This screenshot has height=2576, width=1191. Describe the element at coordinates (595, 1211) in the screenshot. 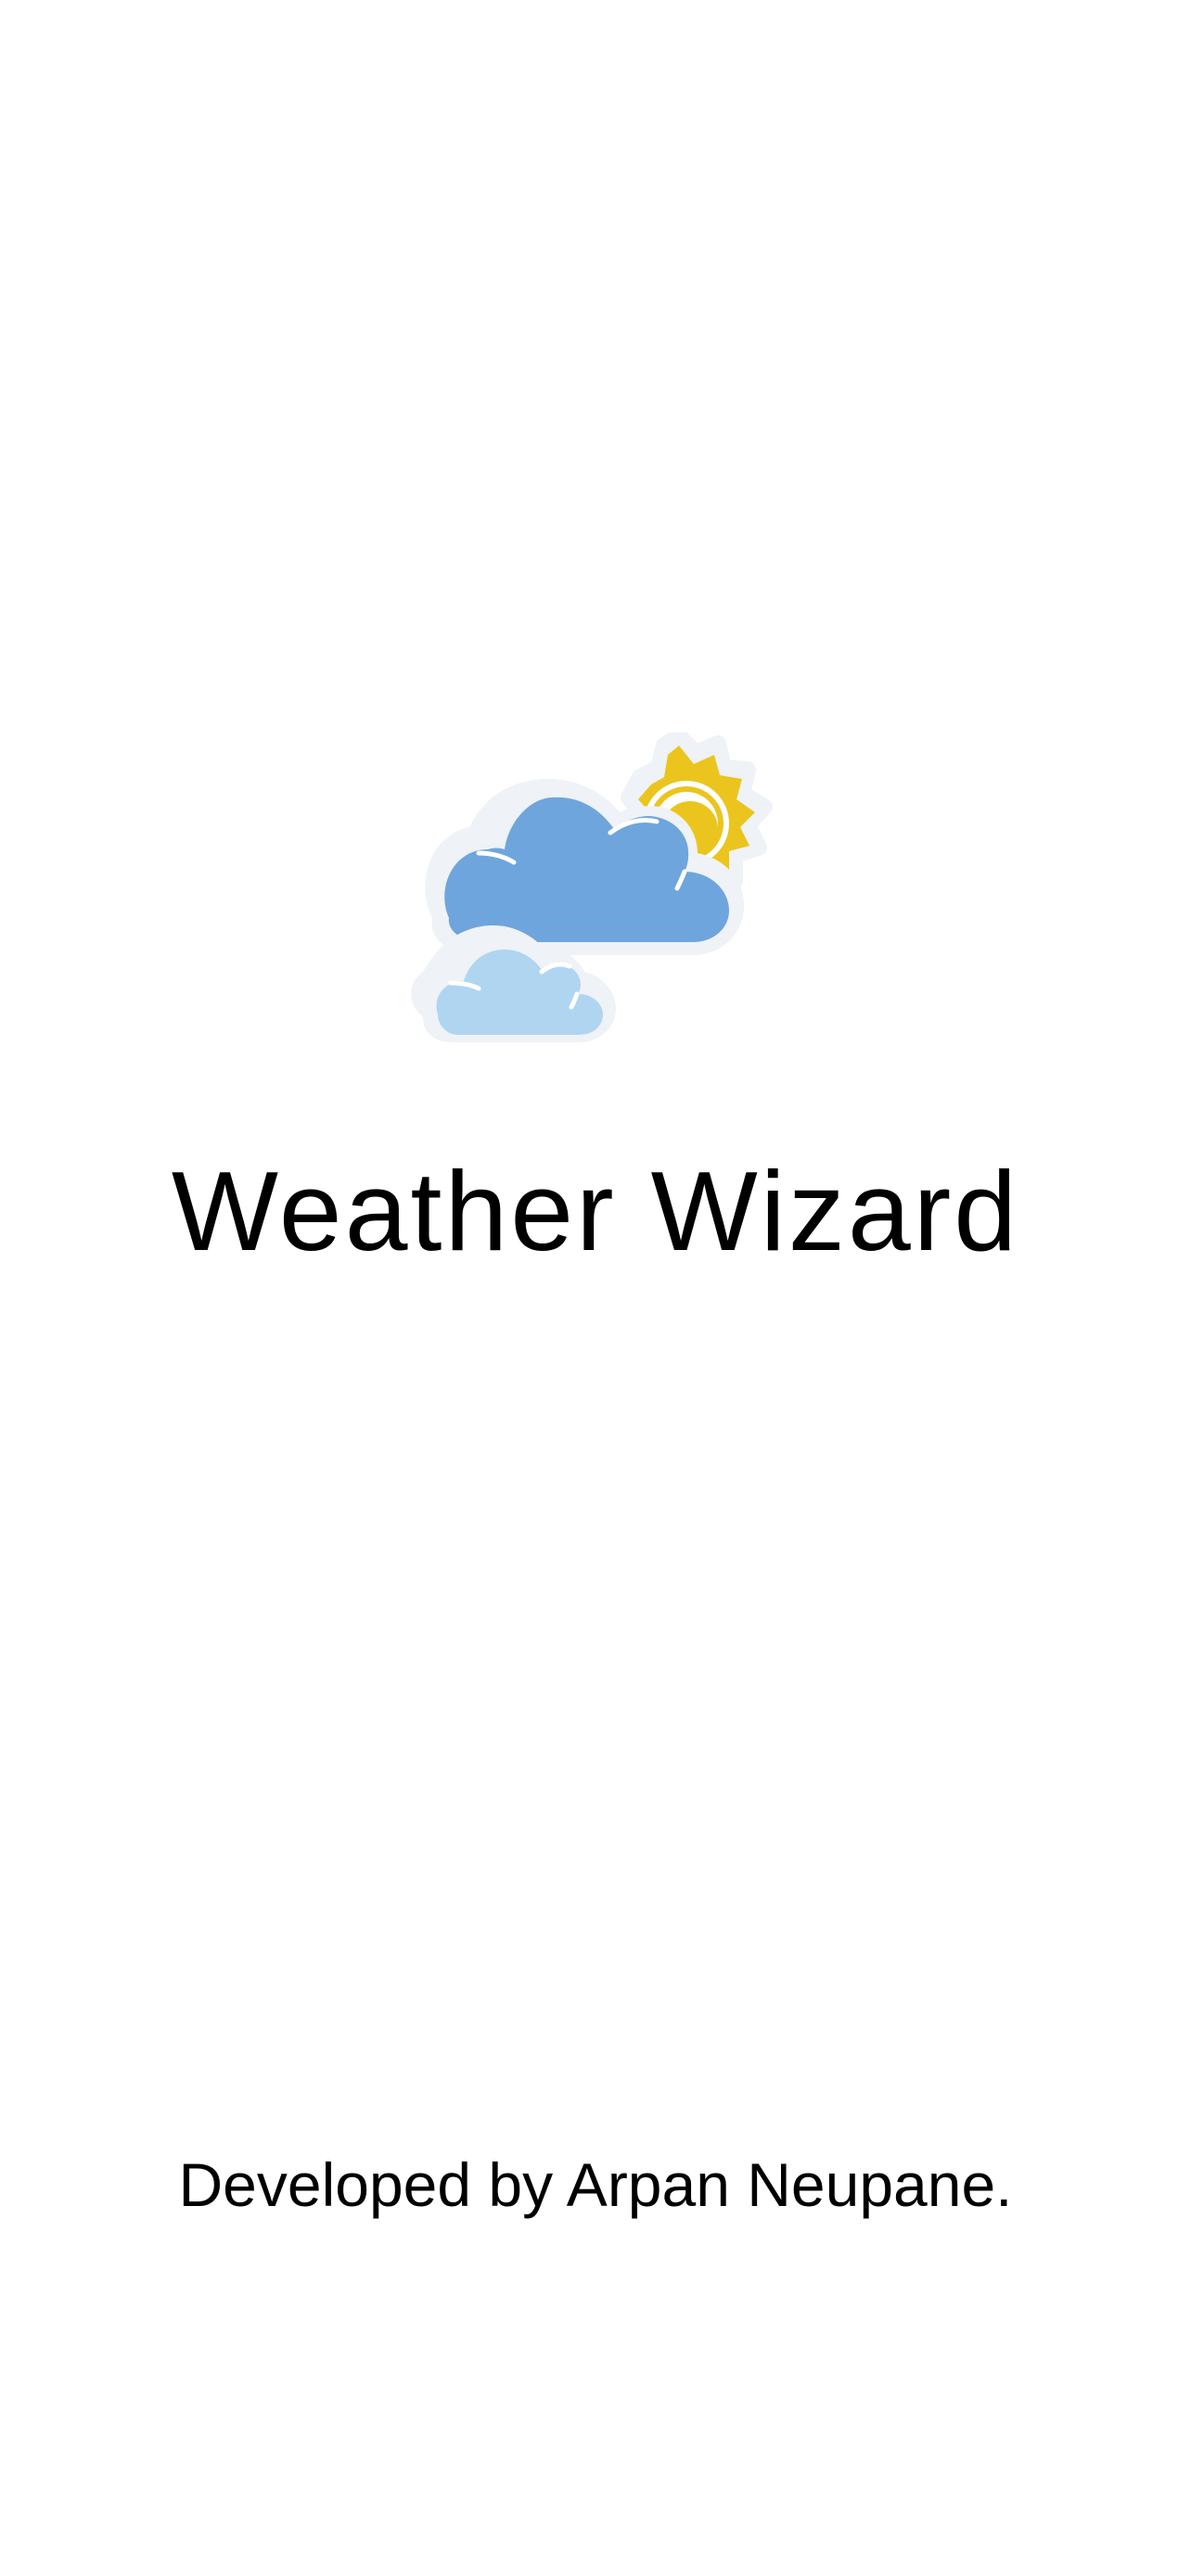

I see `app-title: Weather Wizard` at that location.